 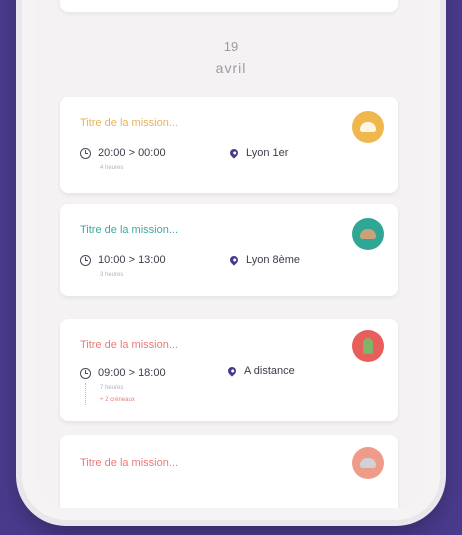 I want to click on mission-time: 20:00 > 00:00, so click(x=132, y=153).